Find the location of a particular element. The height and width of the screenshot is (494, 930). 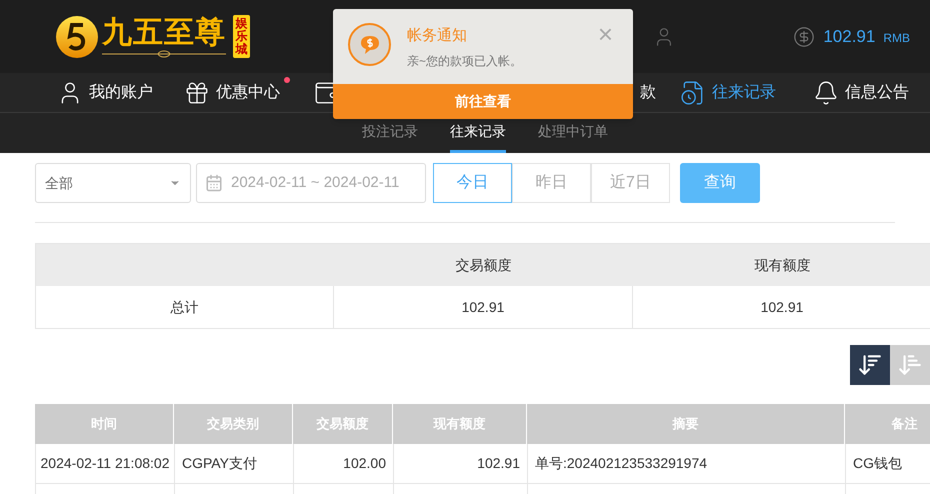

logo-text: 九五至尊 is located at coordinates (164, 33).